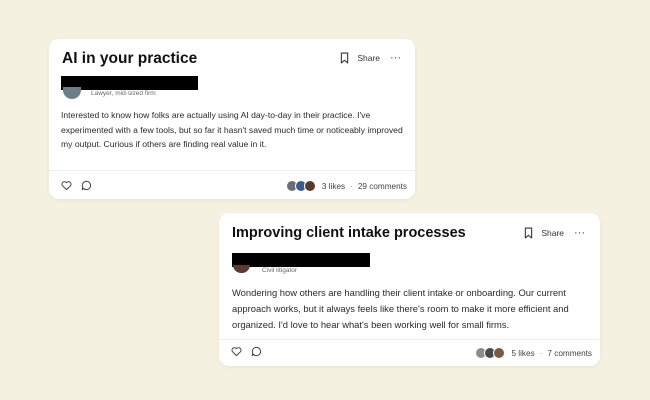  What do you see at coordinates (129, 59) in the screenshot?
I see `post-title: AI in your practice` at bounding box center [129, 59].